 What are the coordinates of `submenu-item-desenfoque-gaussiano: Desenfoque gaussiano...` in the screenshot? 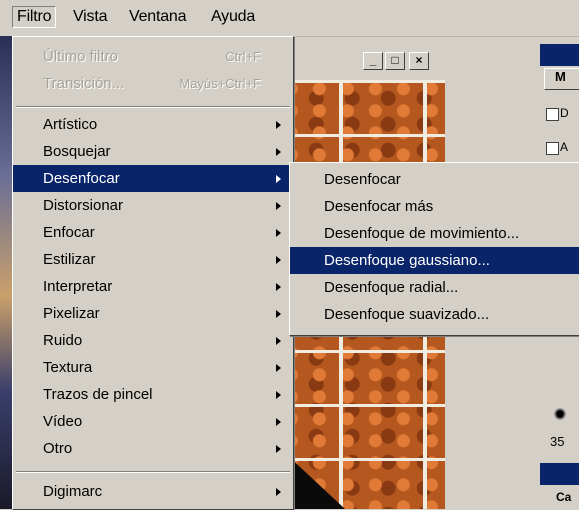 It's located at (434, 260).